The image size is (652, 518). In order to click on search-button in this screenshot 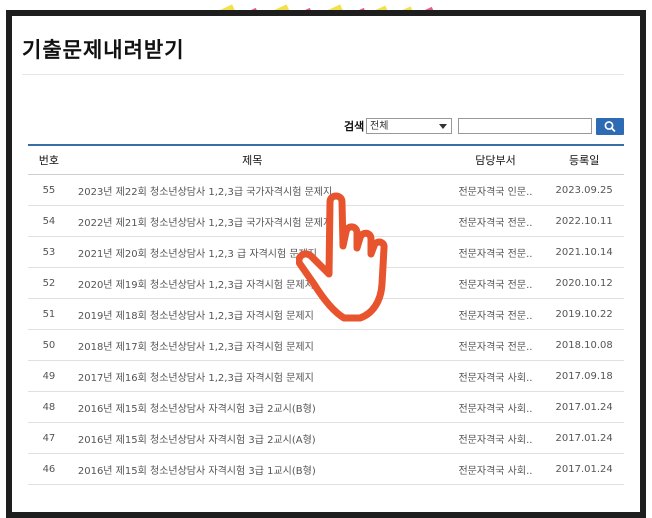, I will do `click(610, 126)`.